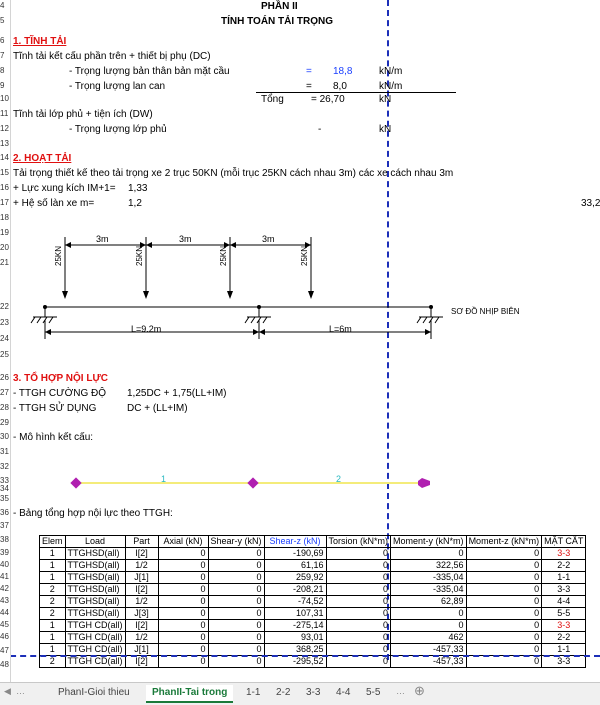 The image size is (600, 705). What do you see at coordinates (419, 691) in the screenshot?
I see `add-sheet-icon: ⊕` at bounding box center [419, 691].